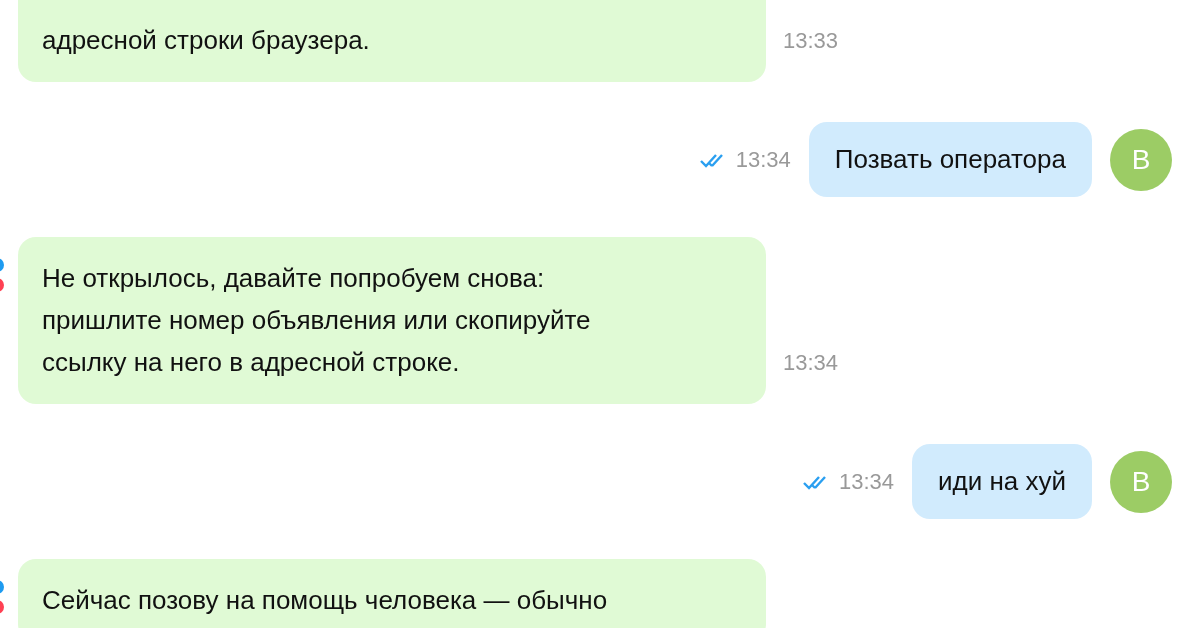 This screenshot has width=1200, height=628. Describe the element at coordinates (251, 362) in the screenshot. I see `message-text: ссылку на него в адресной строке.` at that location.